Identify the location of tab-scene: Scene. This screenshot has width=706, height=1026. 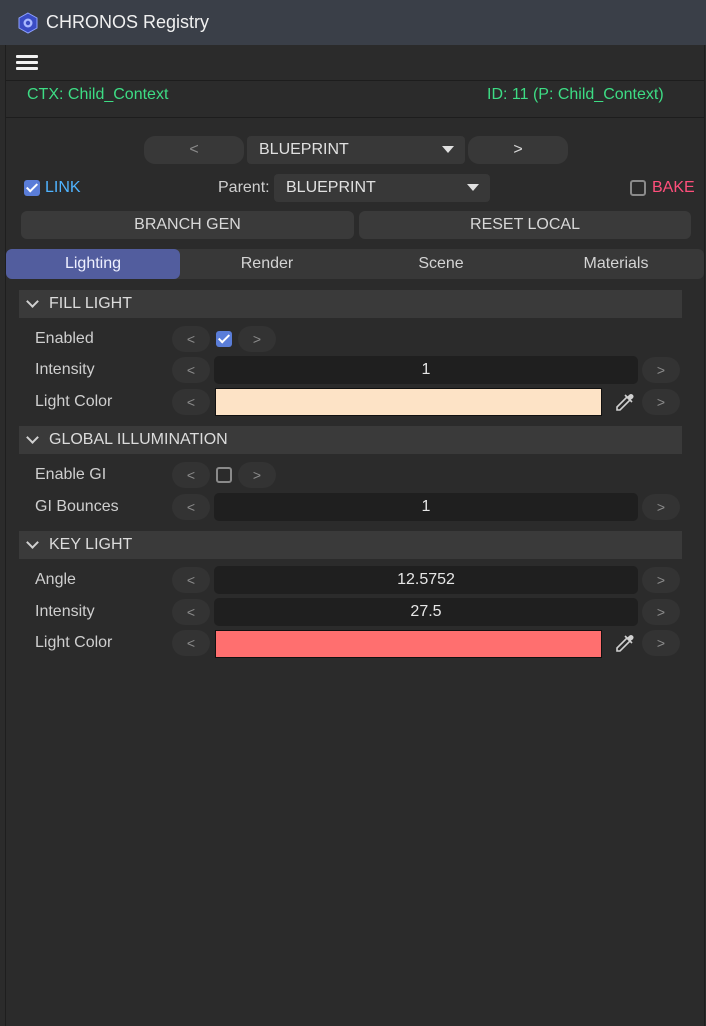
(441, 264).